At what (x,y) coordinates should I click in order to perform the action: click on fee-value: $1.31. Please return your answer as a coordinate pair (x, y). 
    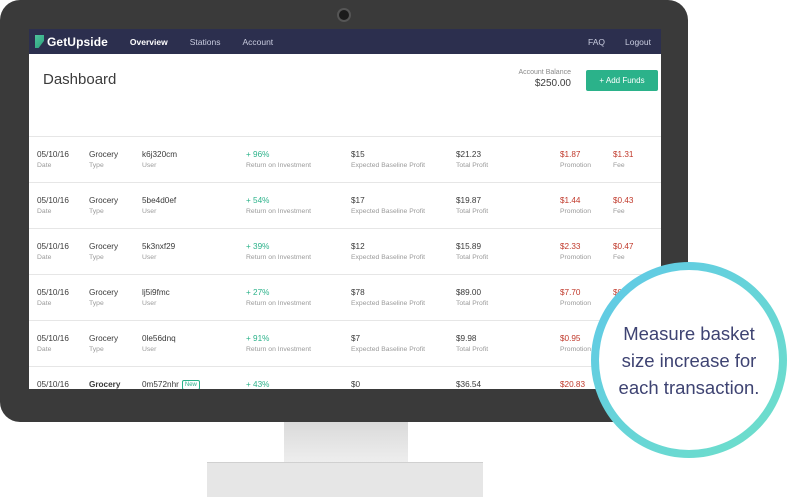
    Looking at the image, I should click on (623, 154).